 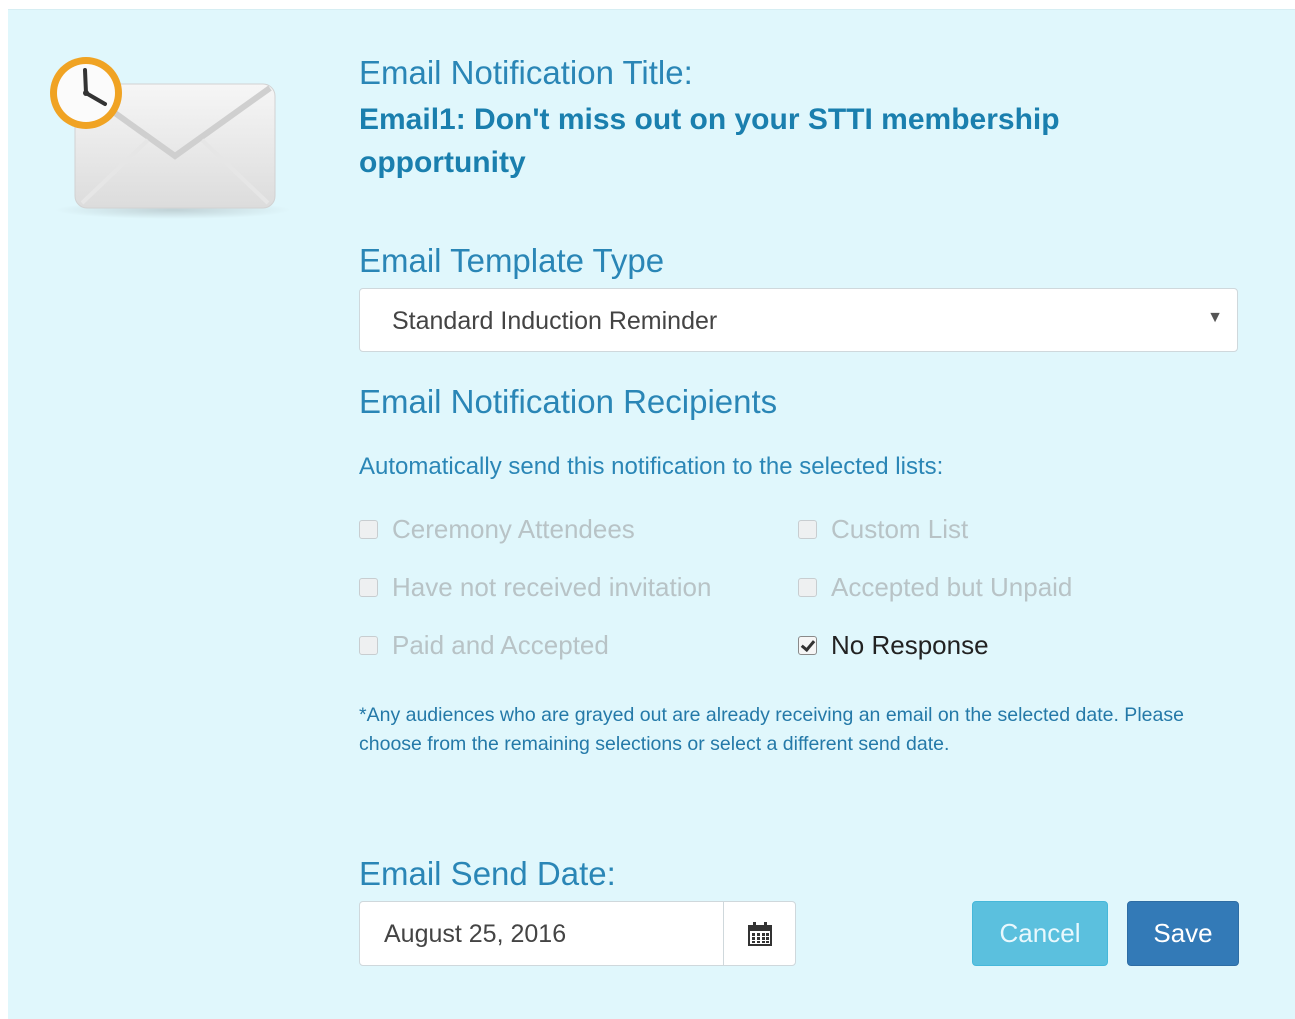 What do you see at coordinates (555, 321) in the screenshot?
I see `template-type-value: Standard Induction Reminder` at bounding box center [555, 321].